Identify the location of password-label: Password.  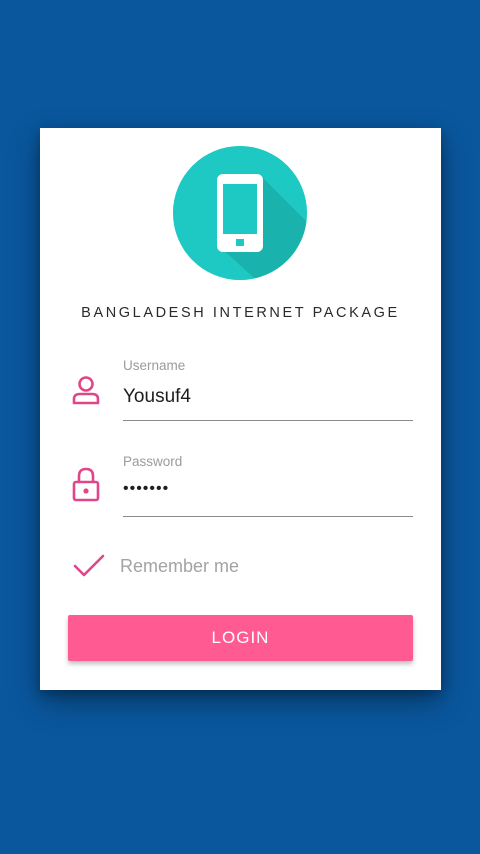
(153, 461).